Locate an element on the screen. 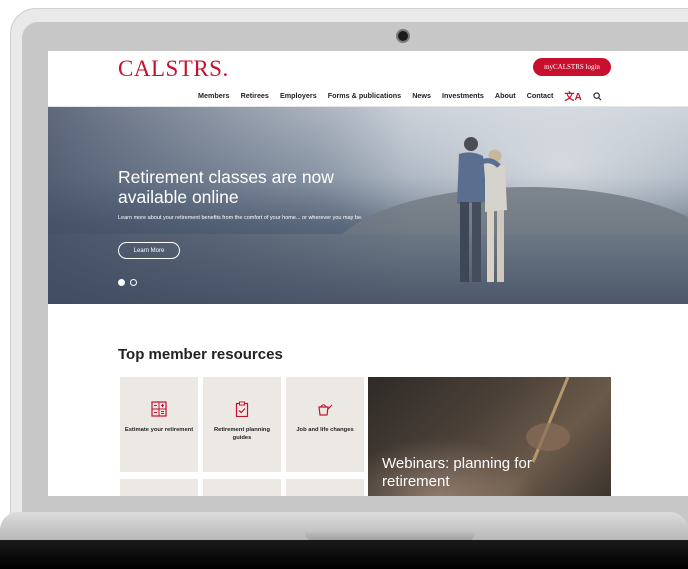  tile-job-life-changes: Job and life changes is located at coordinates (325, 424).